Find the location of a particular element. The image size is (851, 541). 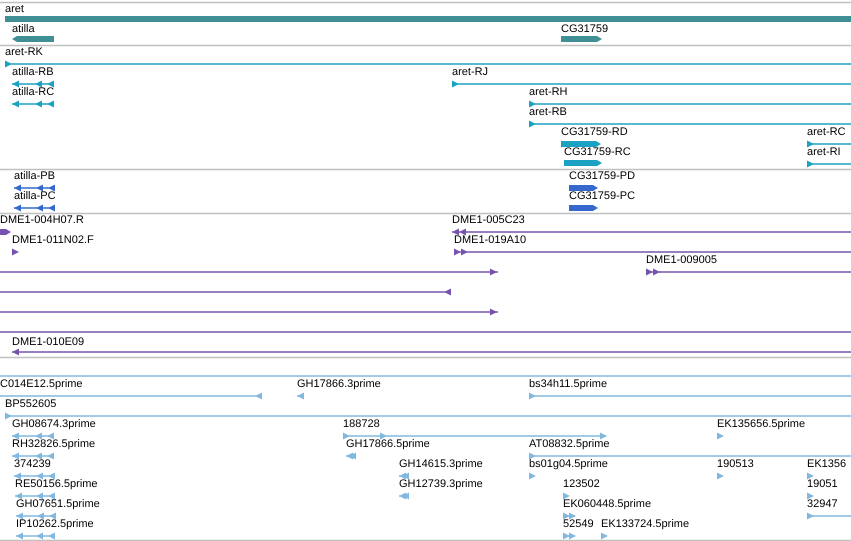

feature-label: aret-RB is located at coordinates (548, 112).